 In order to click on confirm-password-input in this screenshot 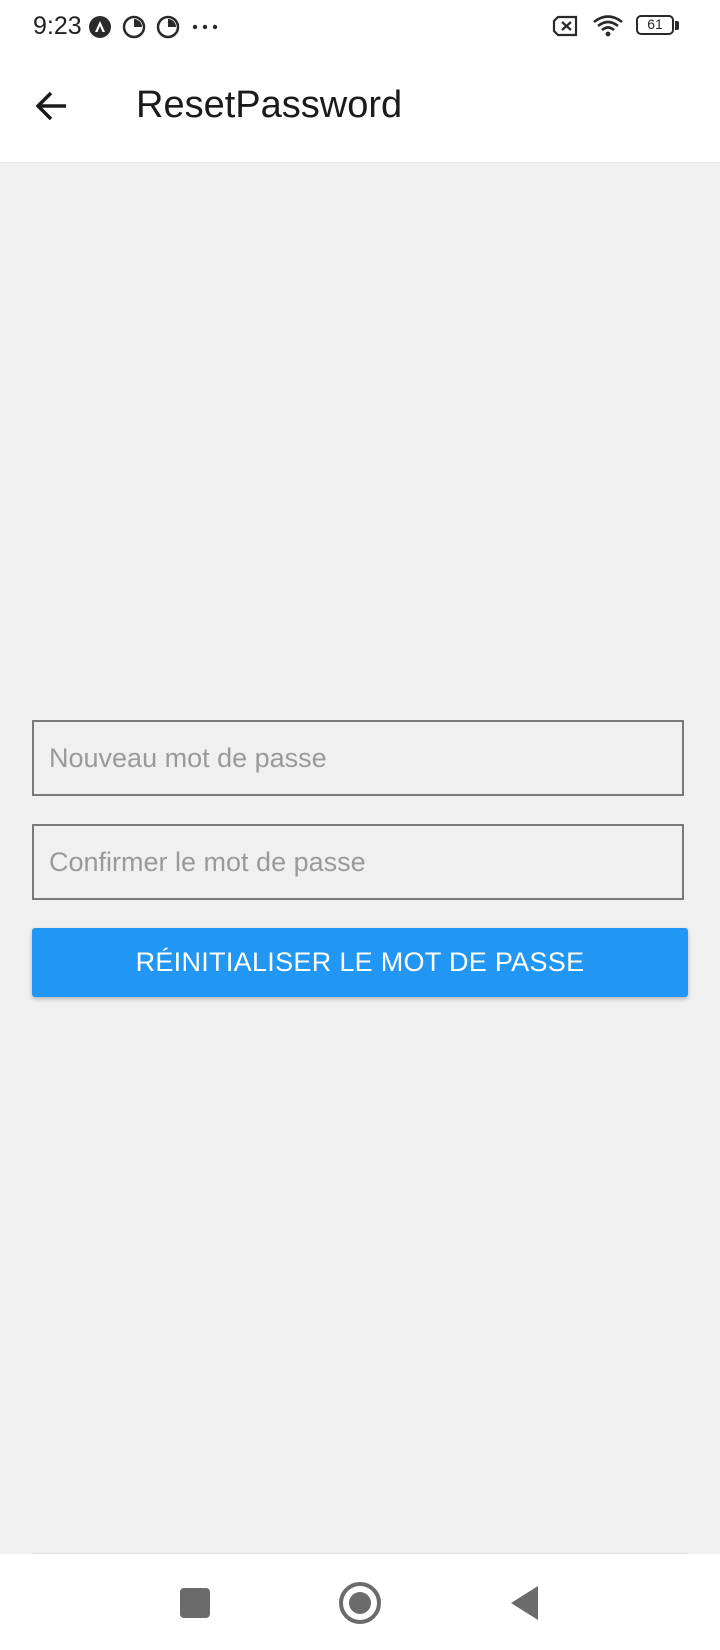, I will do `click(358, 862)`.